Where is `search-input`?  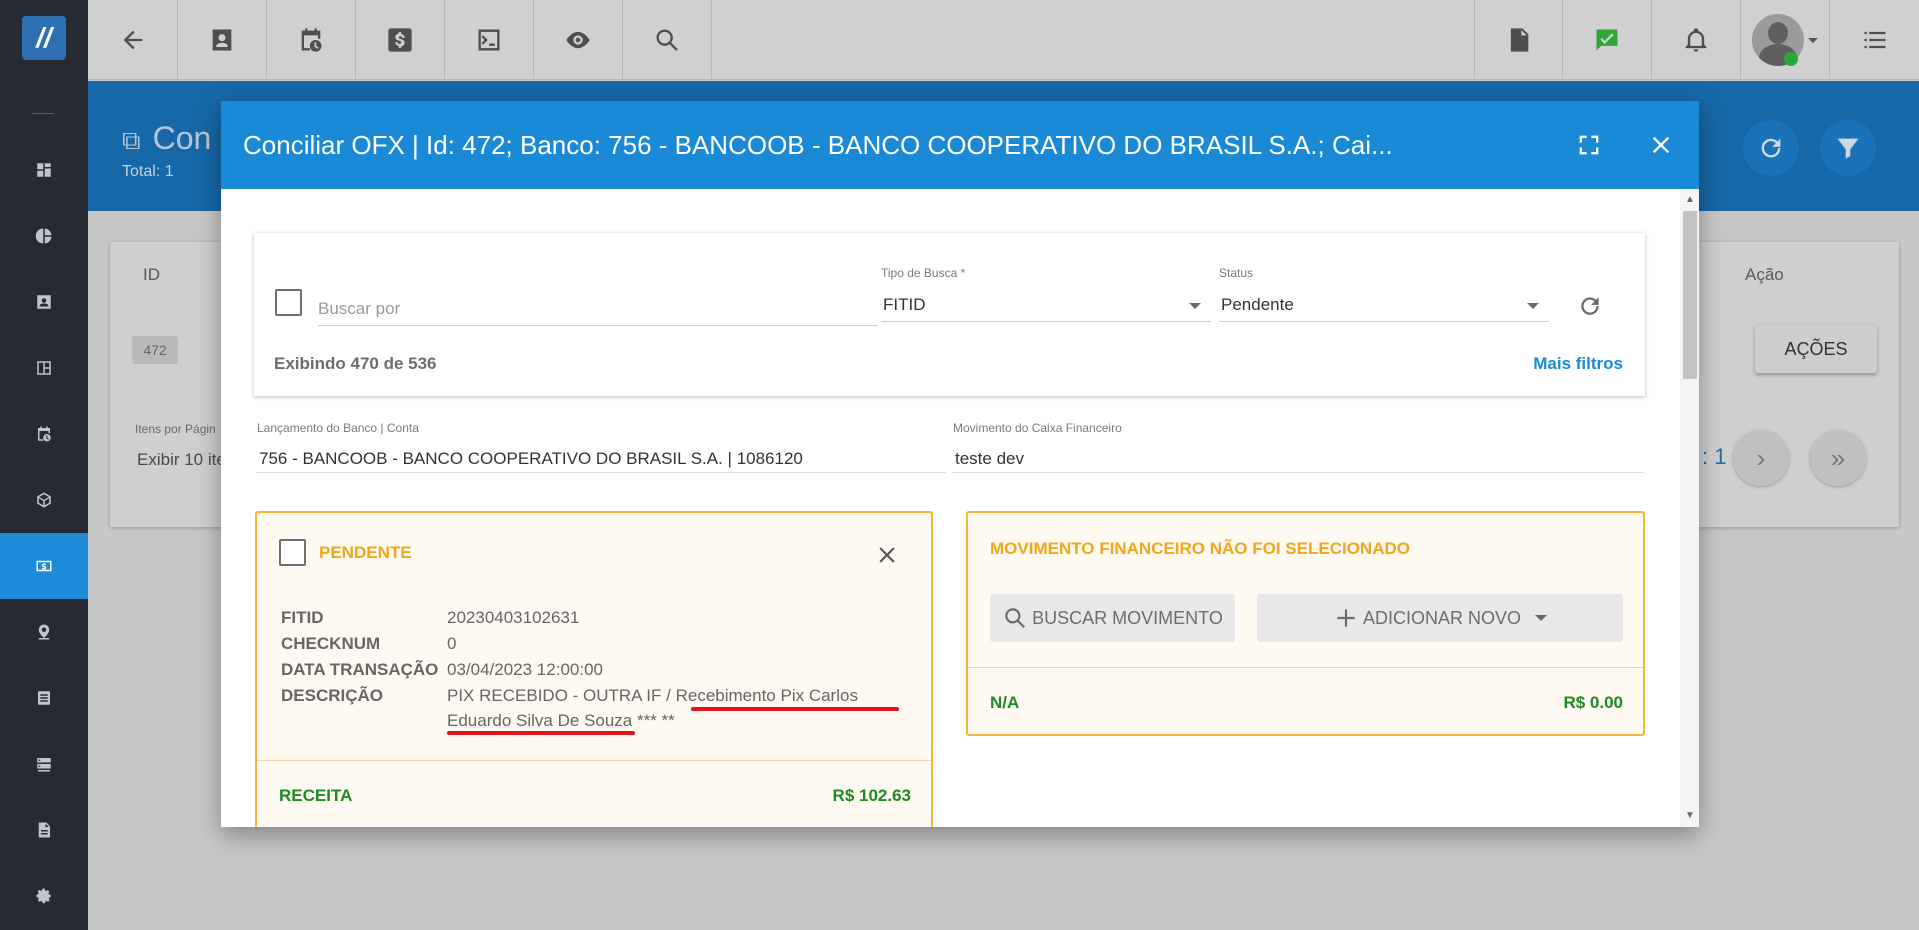
search-input is located at coordinates (598, 309).